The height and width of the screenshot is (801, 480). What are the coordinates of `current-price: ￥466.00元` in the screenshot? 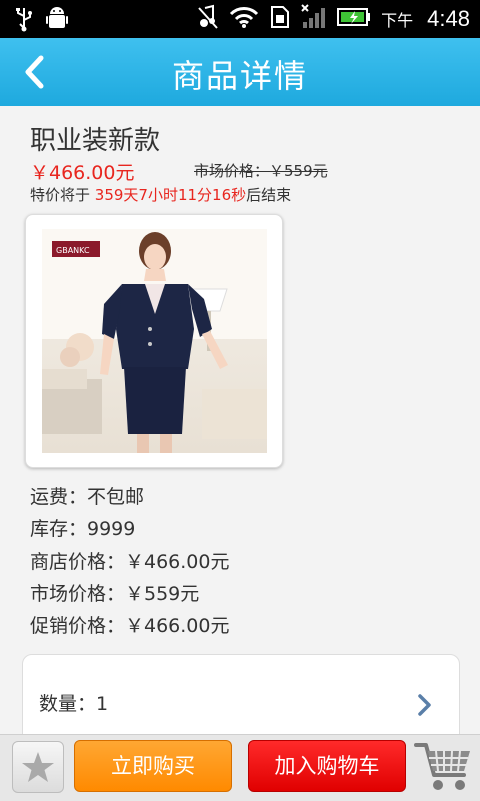 It's located at (82, 173).